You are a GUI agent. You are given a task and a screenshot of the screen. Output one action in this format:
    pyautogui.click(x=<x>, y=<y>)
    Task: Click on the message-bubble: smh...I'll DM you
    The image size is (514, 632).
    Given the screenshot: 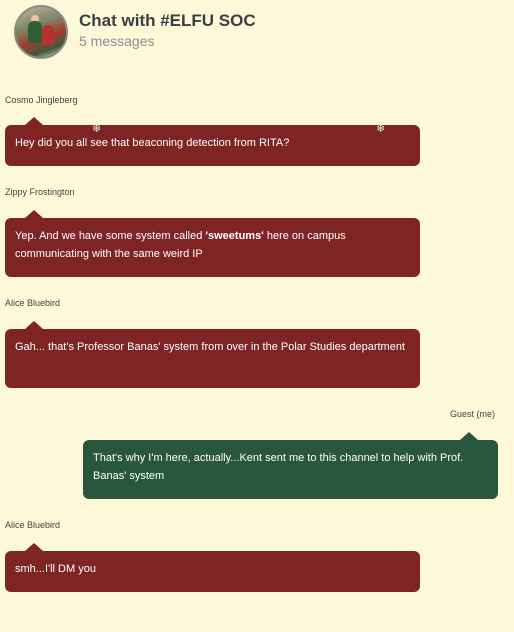 What is the action you would take?
    pyautogui.click(x=212, y=567)
    